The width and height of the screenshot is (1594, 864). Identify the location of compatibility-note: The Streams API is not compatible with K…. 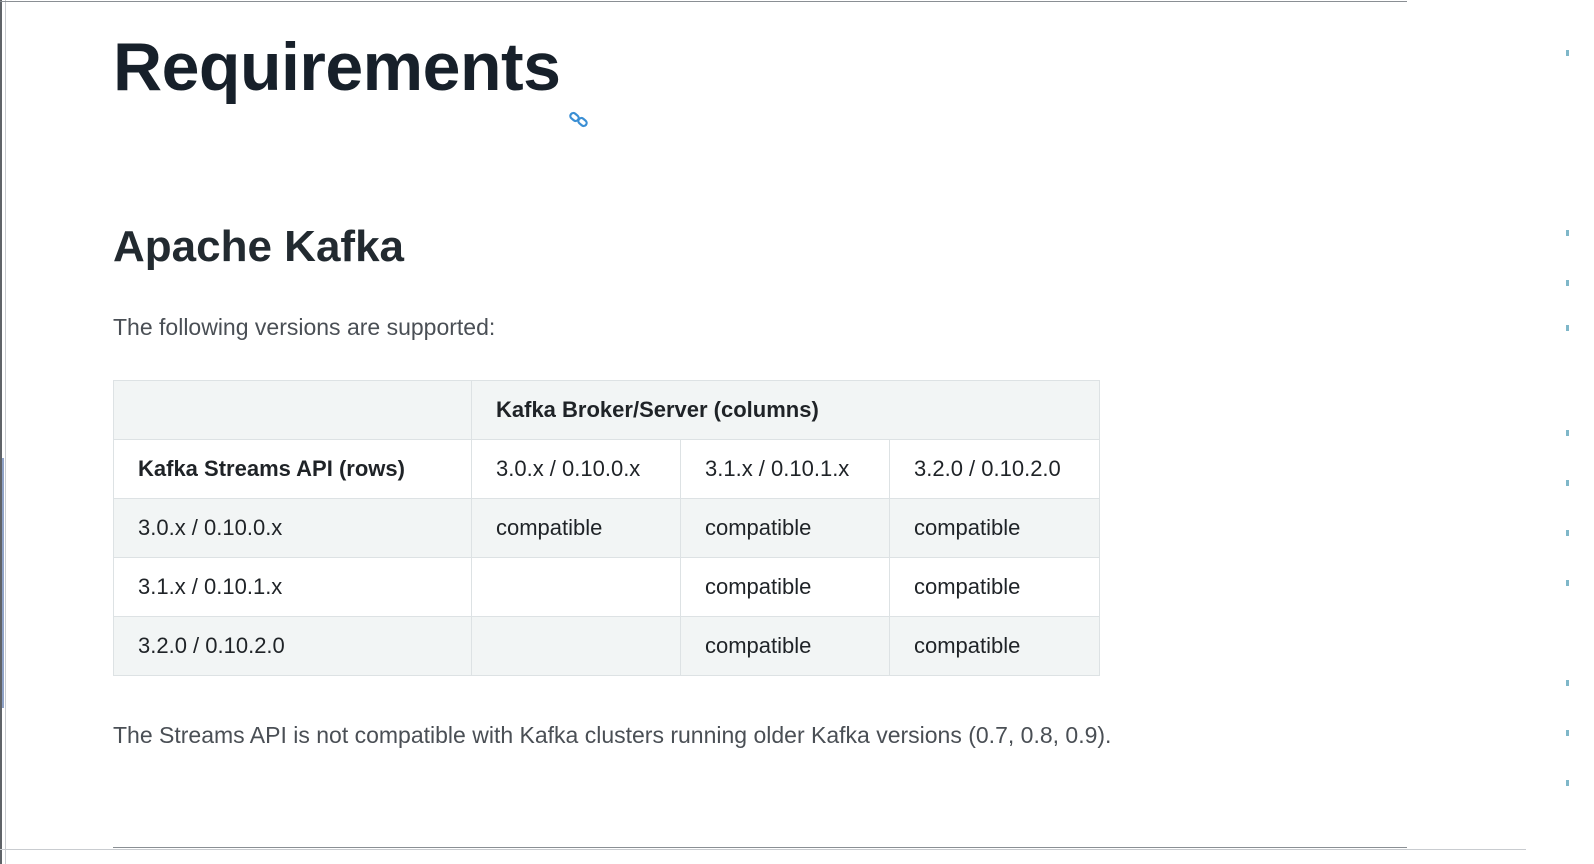
(612, 735).